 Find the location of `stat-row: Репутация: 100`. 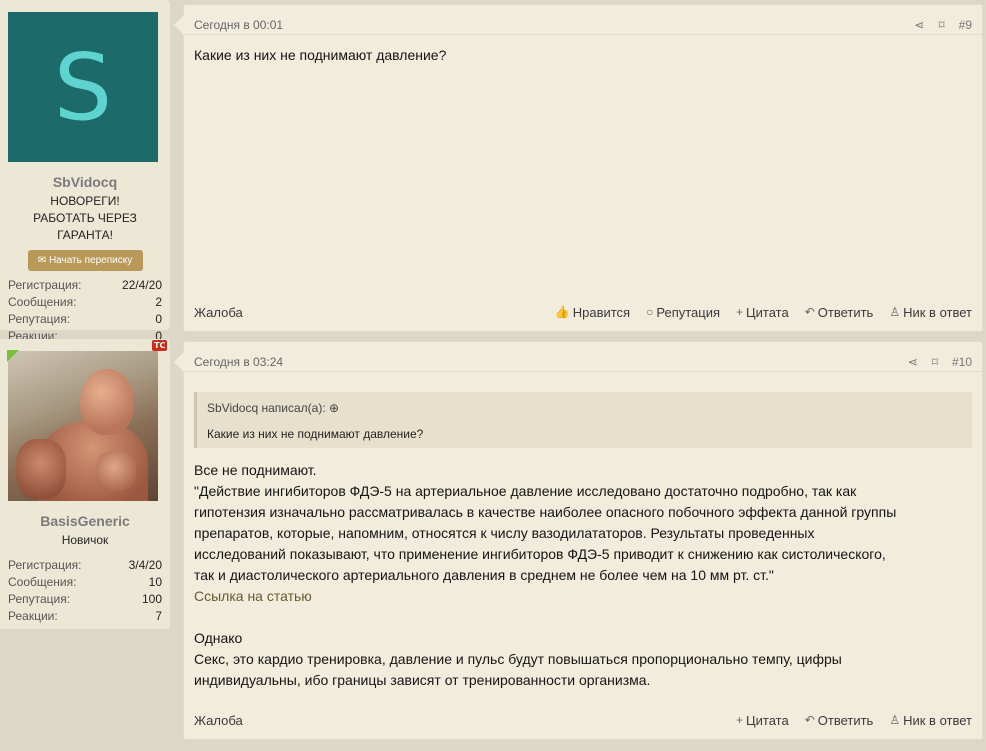

stat-row: Репутация: 100 is located at coordinates (85, 599).